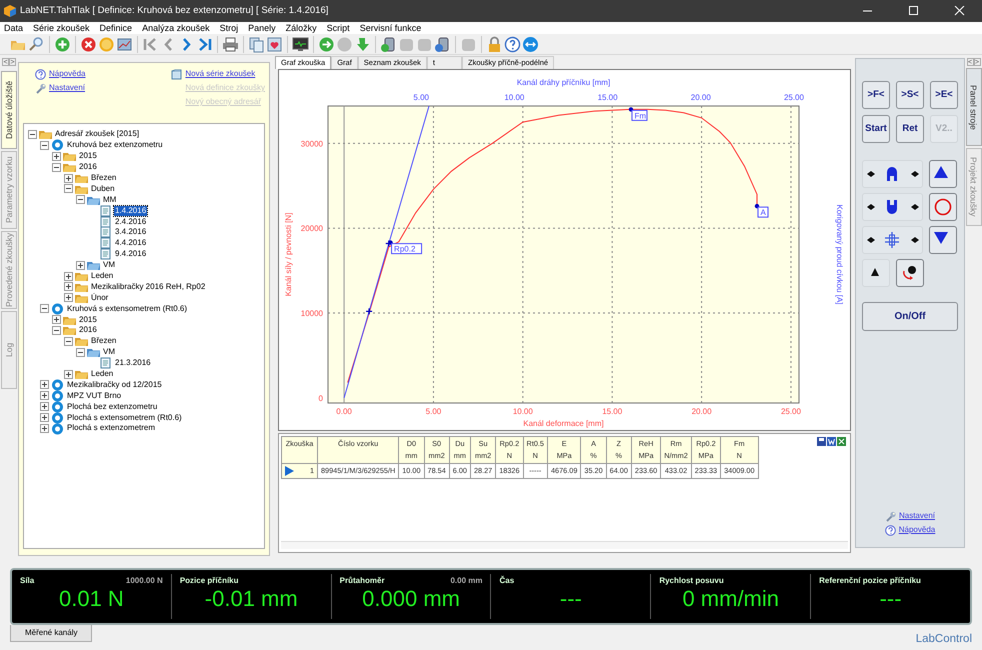  What do you see at coordinates (300, 44) in the screenshot?
I see `monitor-icon` at bounding box center [300, 44].